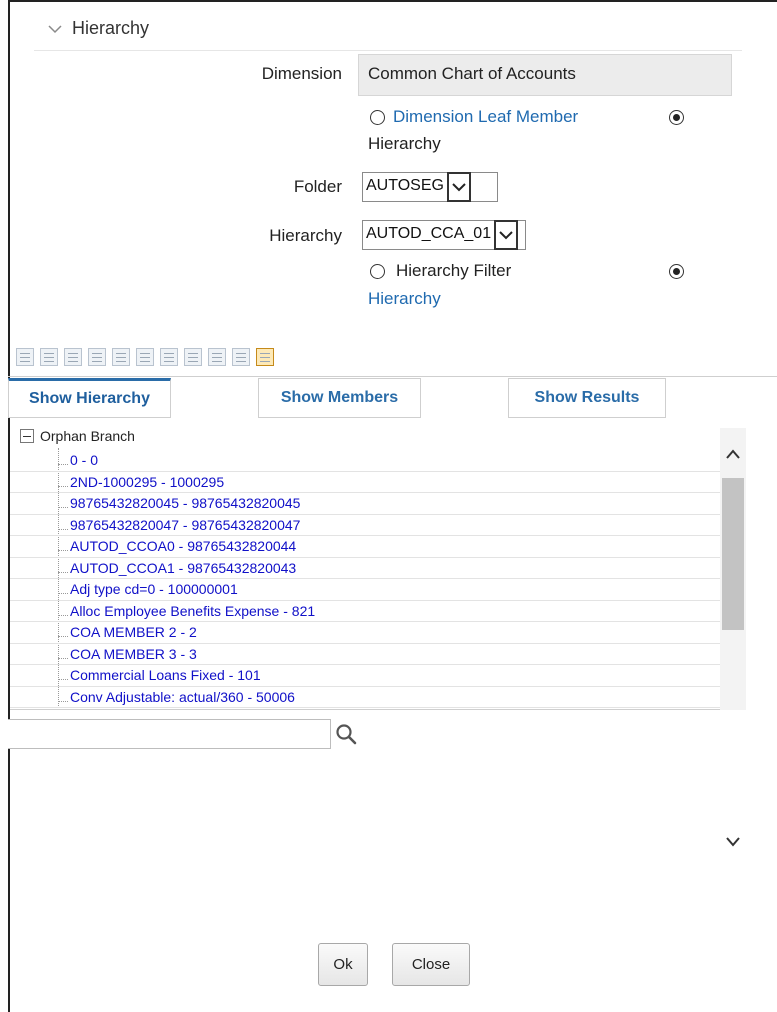  Describe the element at coordinates (169, 357) in the screenshot. I see `show-name-icon` at that location.